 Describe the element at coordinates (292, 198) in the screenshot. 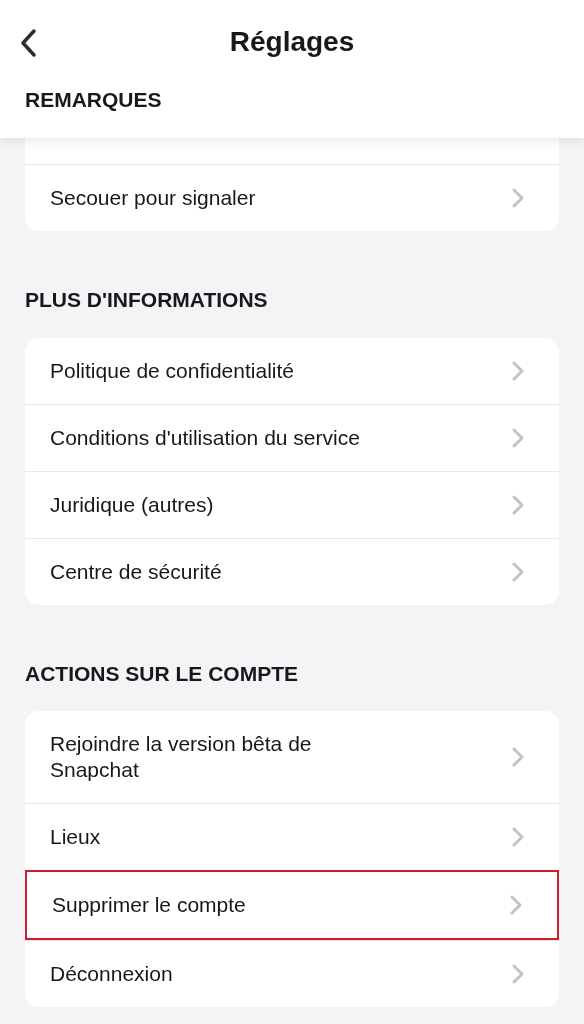

I see `settings-row: Secouer pour signaler` at that location.